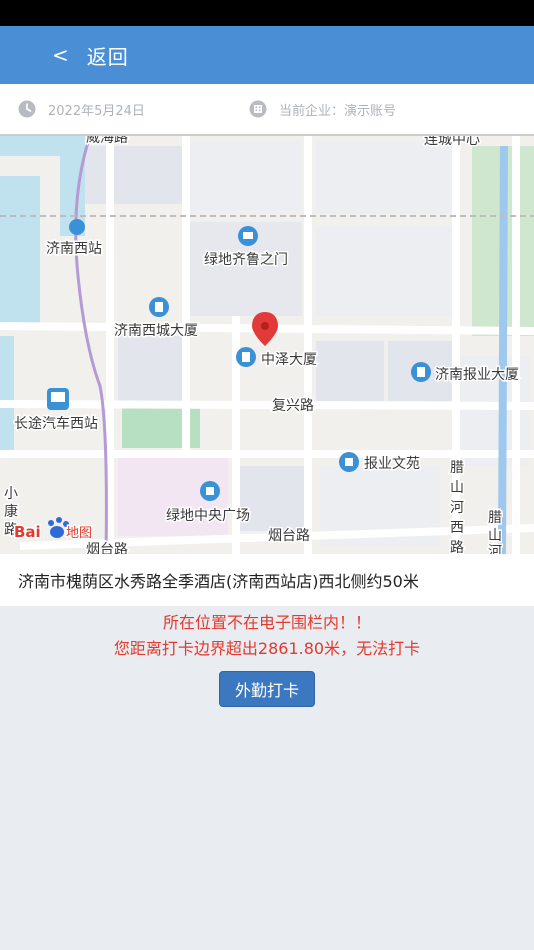  Describe the element at coordinates (293, 405) in the screenshot. I see `label-fuxing-road: 复兴路` at that location.